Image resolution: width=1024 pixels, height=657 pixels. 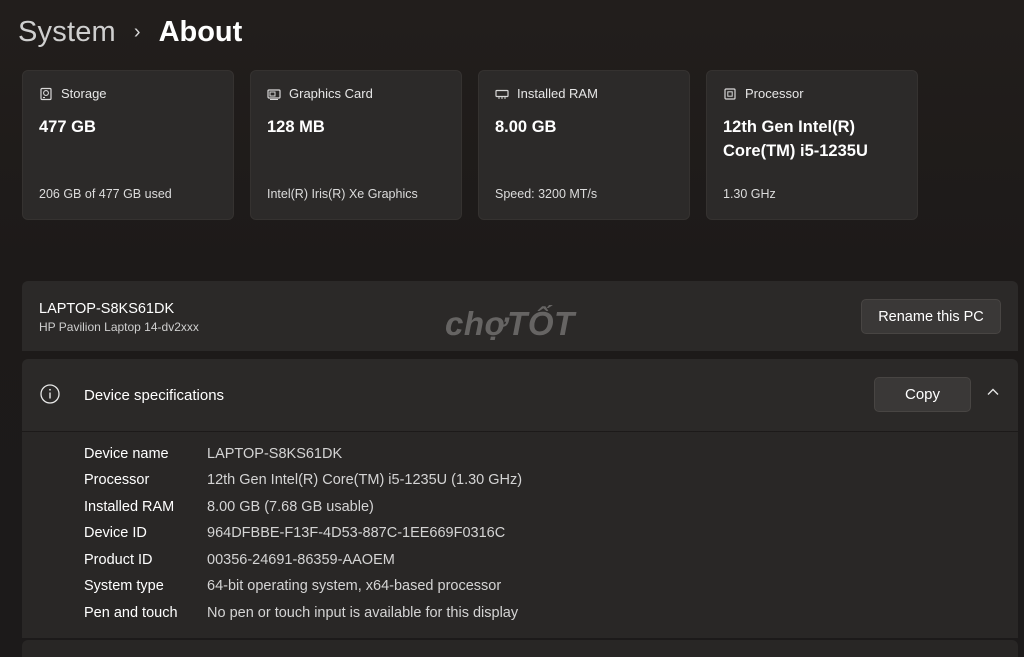 What do you see at coordinates (922, 394) in the screenshot?
I see `copy-button: Copy` at bounding box center [922, 394].